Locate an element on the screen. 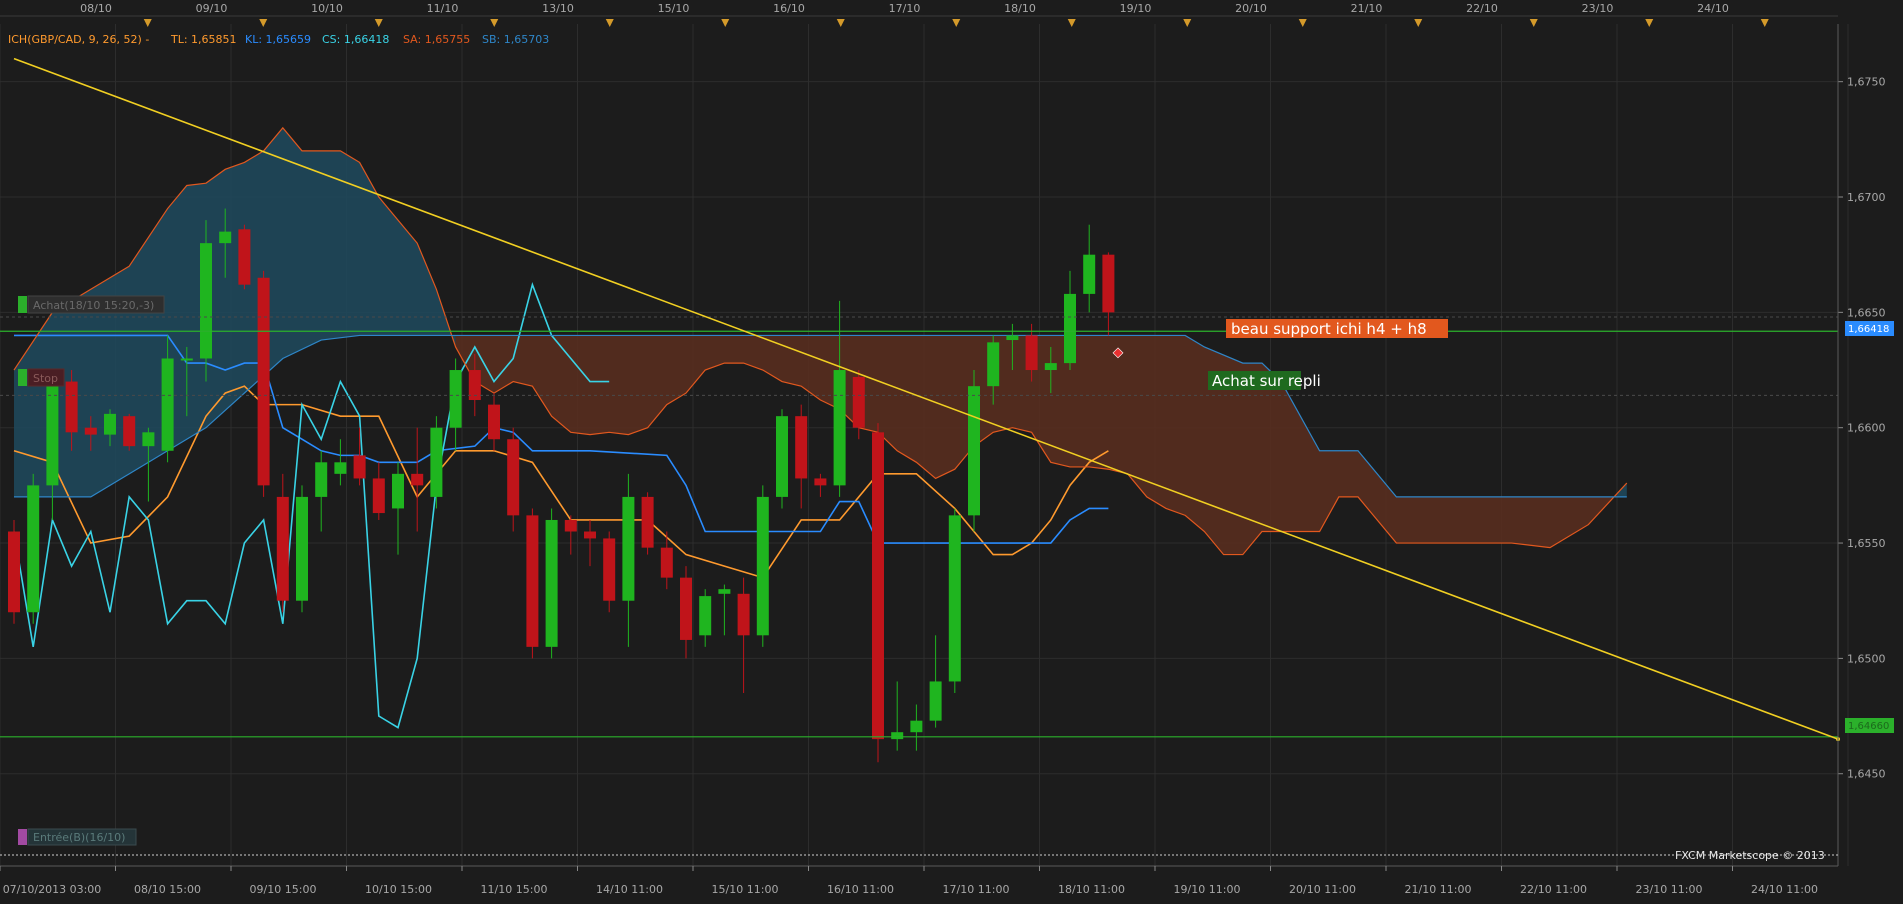 This screenshot has height=904, width=1903. bottom-date-label: 17/10 11:00 is located at coordinates (976, 889).